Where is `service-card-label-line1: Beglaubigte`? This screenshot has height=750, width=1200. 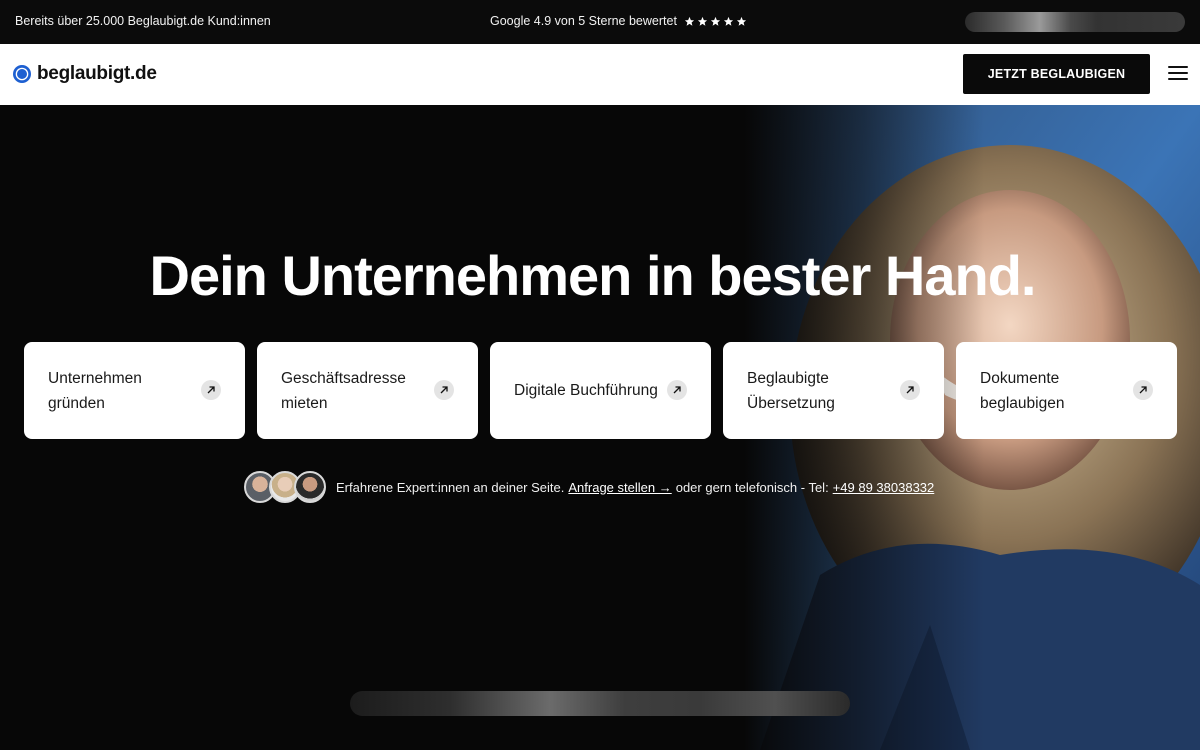 service-card-label-line1: Beglaubigte is located at coordinates (788, 378).